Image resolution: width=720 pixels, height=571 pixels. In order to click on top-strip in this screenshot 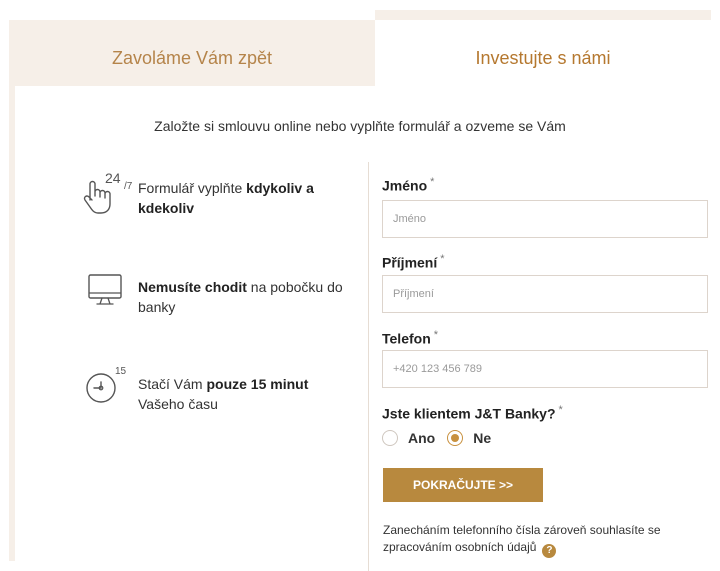, I will do `click(543, 15)`.